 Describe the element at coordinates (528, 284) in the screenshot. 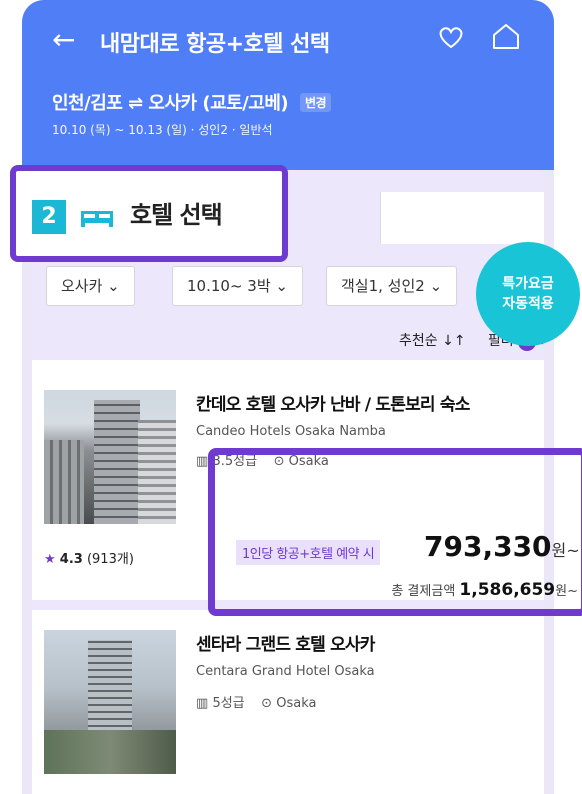

I see `promo-line-1: 특가요금` at that location.